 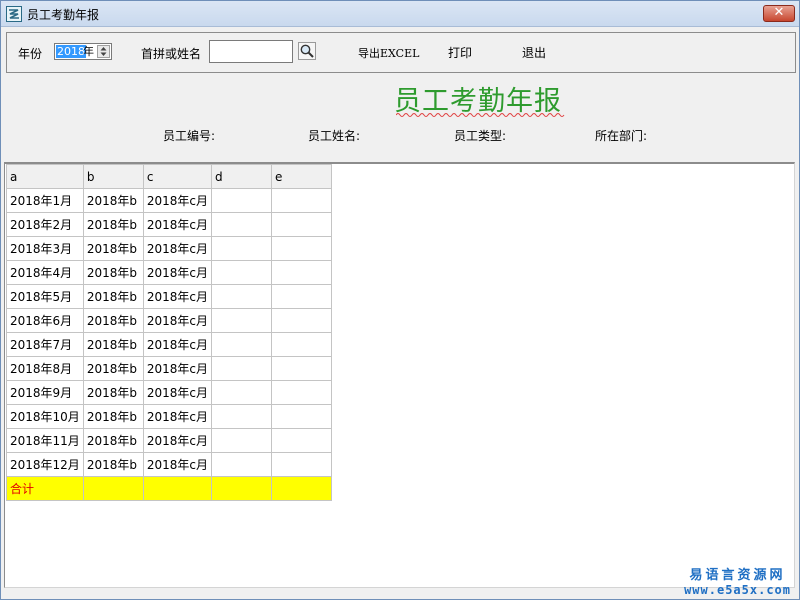 What do you see at coordinates (103, 51) in the screenshot?
I see `spin-arrows-icon` at bounding box center [103, 51].